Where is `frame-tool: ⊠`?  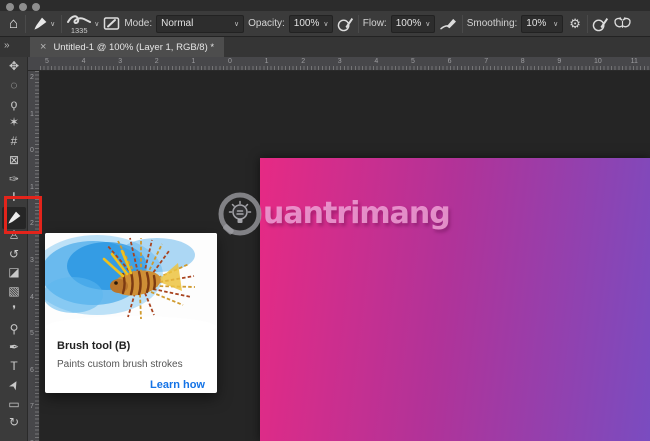
frame-tool: ⊠ is located at coordinates (14, 160).